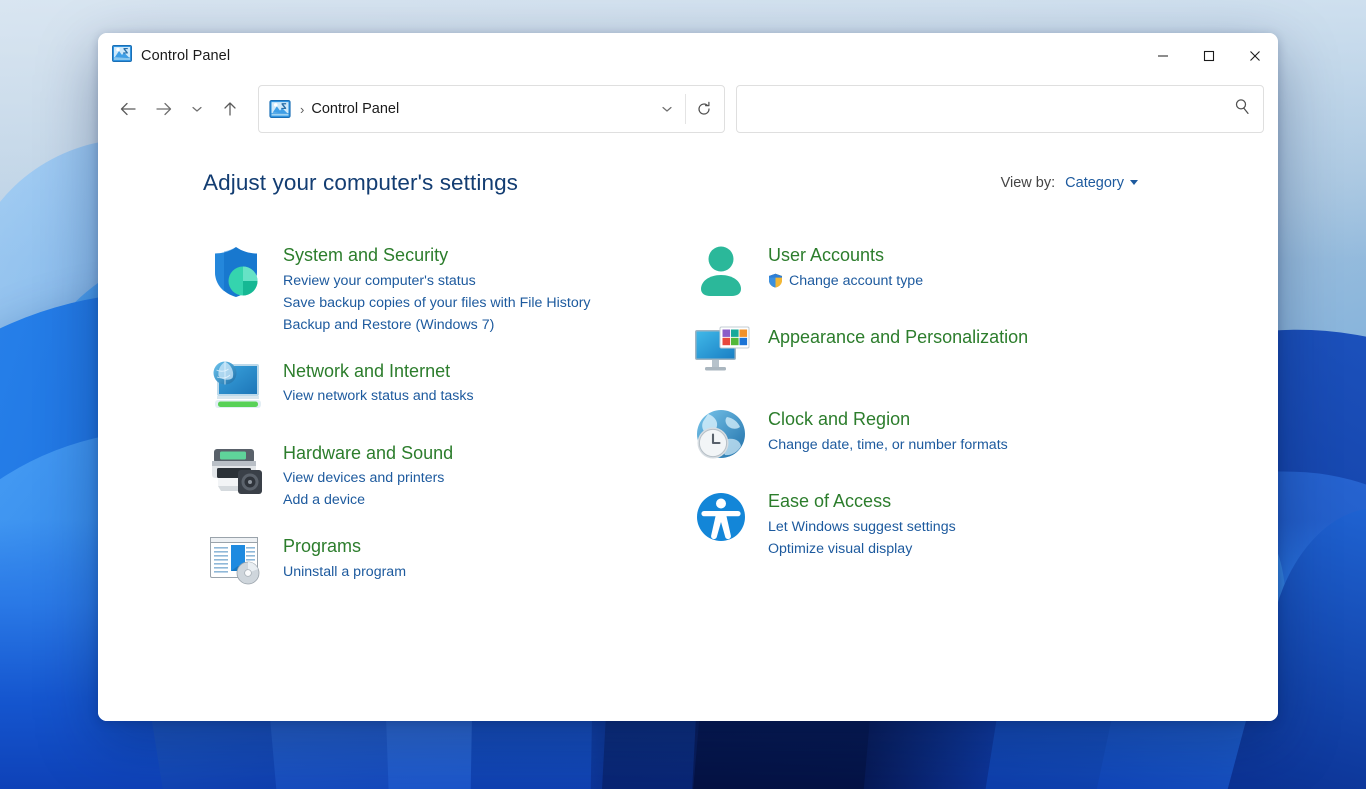  I want to click on close-button, so click(1255, 55).